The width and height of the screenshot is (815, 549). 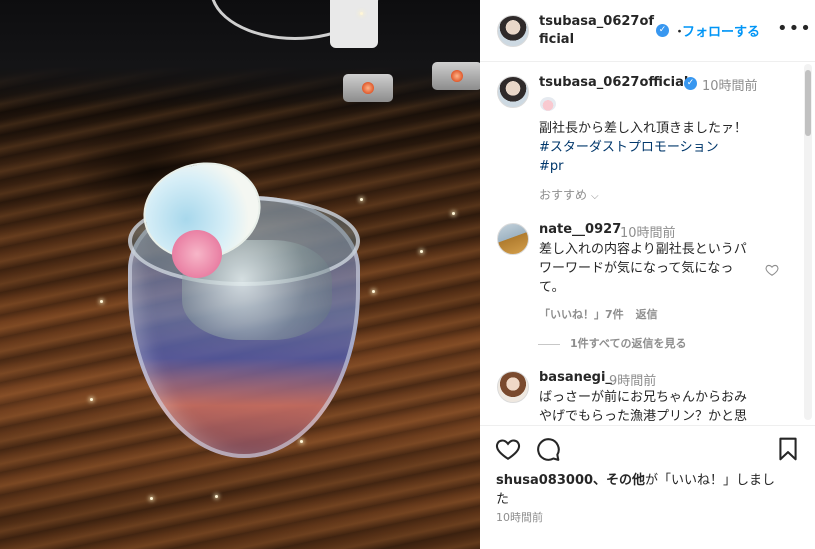 I want to click on commenter-username: nate__0927, so click(x=580, y=229).